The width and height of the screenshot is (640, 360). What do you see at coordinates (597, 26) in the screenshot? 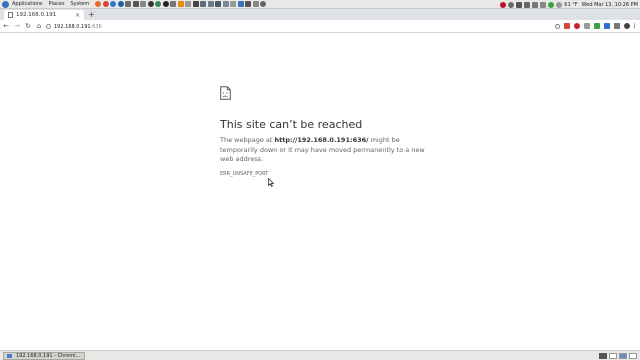
I see `extension-green-icon` at bounding box center [597, 26].